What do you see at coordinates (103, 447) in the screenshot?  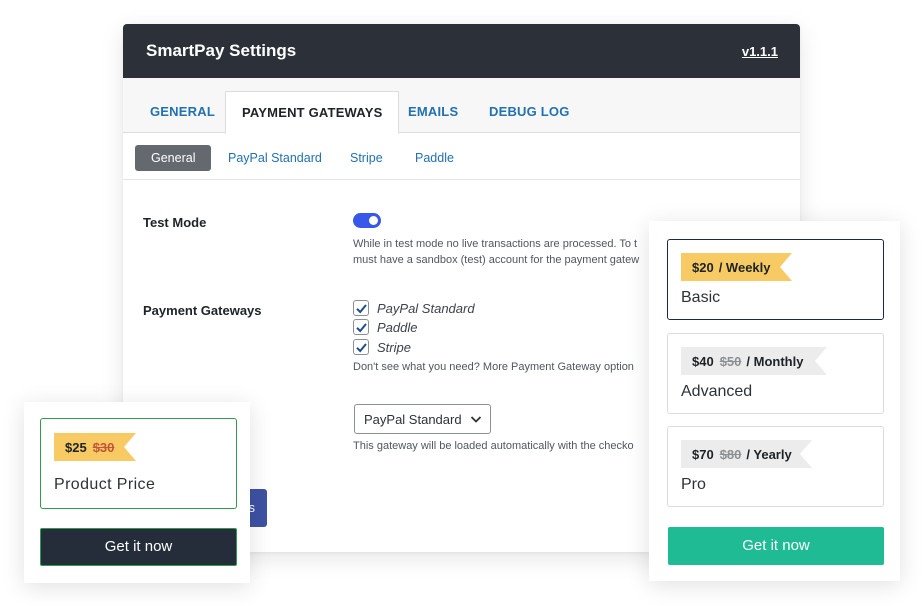 I see `original-price: $30` at bounding box center [103, 447].